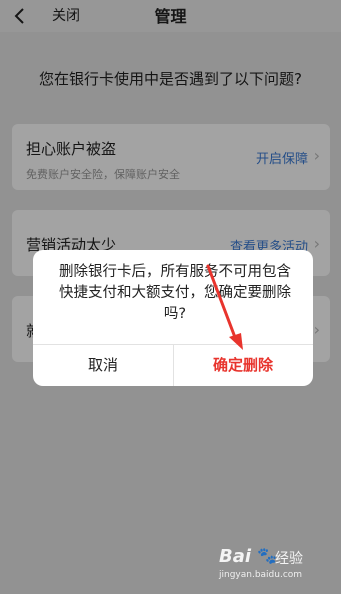 The image size is (341, 594). I want to click on dialog-message: 删除银行卡后，所有服务不可用包含快捷支付和大额支付，您确定要删除吗?, so click(175, 293).